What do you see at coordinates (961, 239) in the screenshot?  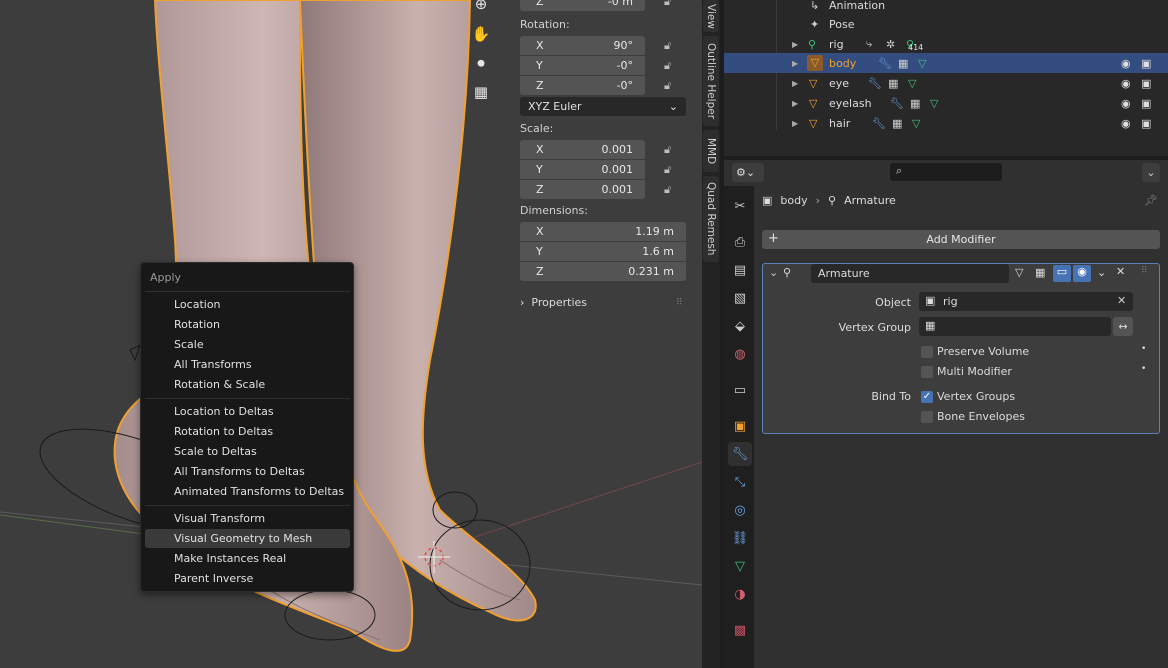 I see `add-modifier-button: + Add Modifier` at bounding box center [961, 239].